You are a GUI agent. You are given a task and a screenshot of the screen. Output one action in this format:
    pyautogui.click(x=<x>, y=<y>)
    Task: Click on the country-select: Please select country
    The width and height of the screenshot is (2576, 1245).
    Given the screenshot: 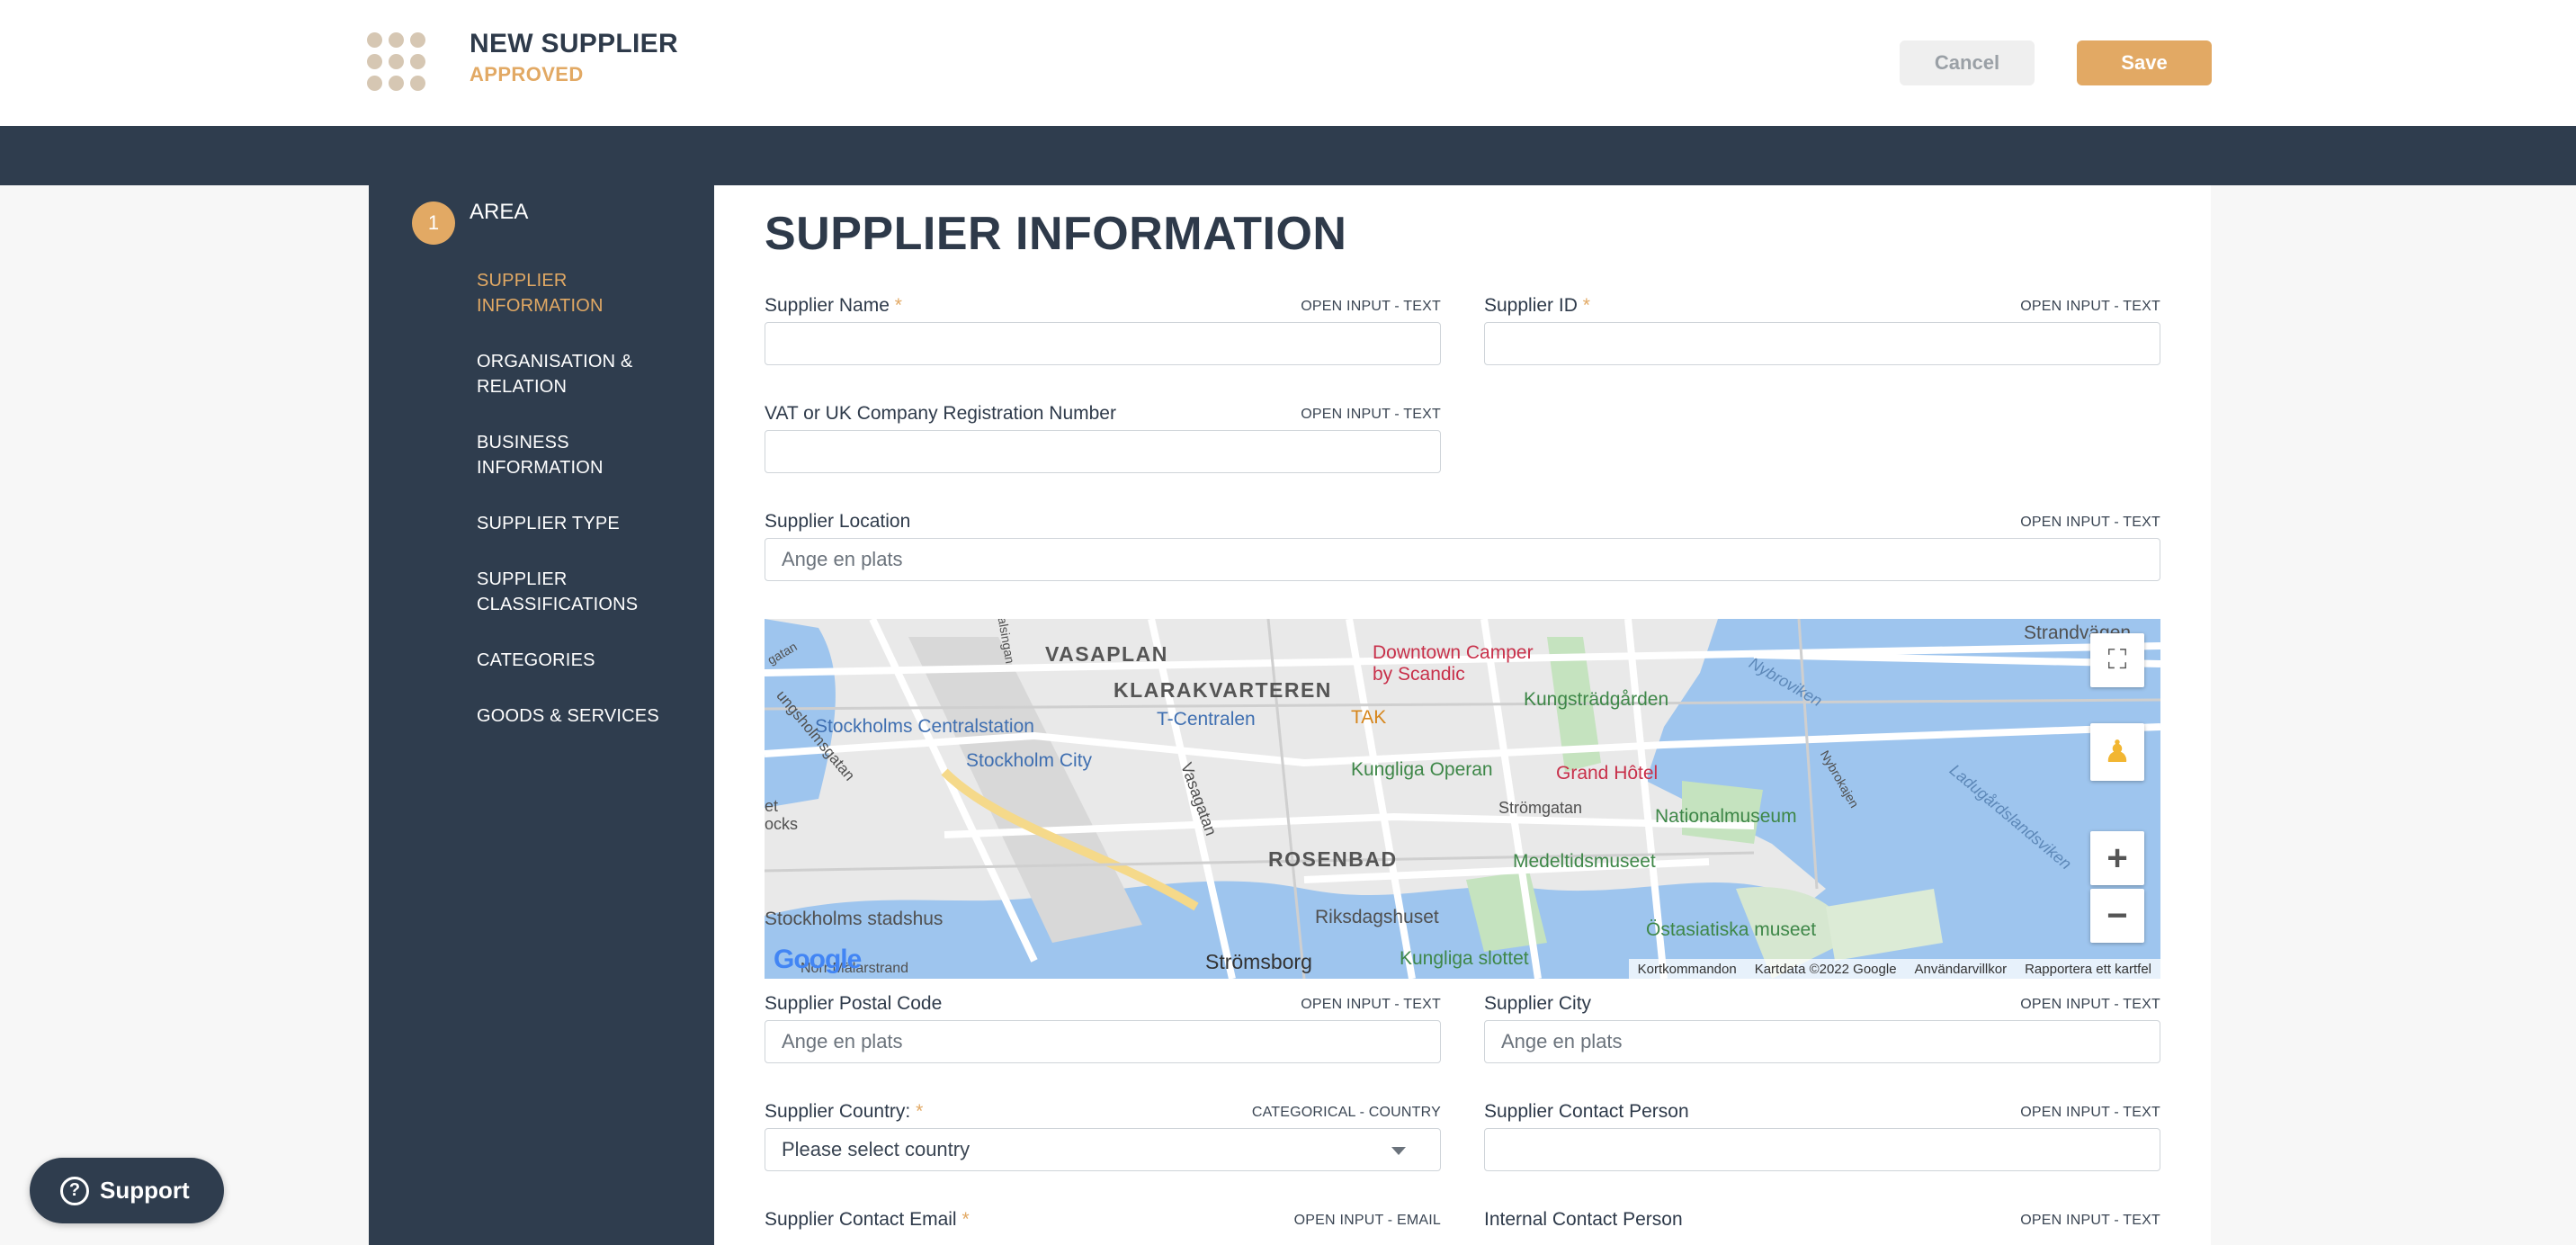 What is the action you would take?
    pyautogui.click(x=1103, y=1149)
    